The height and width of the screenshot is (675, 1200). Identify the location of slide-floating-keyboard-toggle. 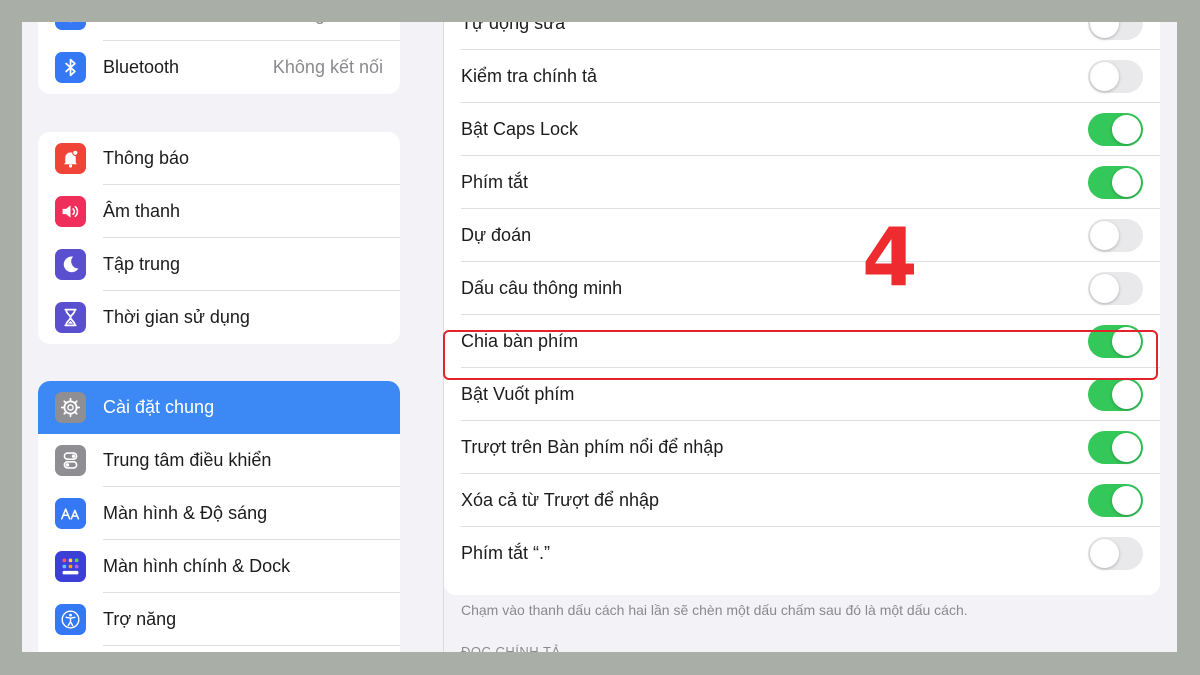
(1115, 447).